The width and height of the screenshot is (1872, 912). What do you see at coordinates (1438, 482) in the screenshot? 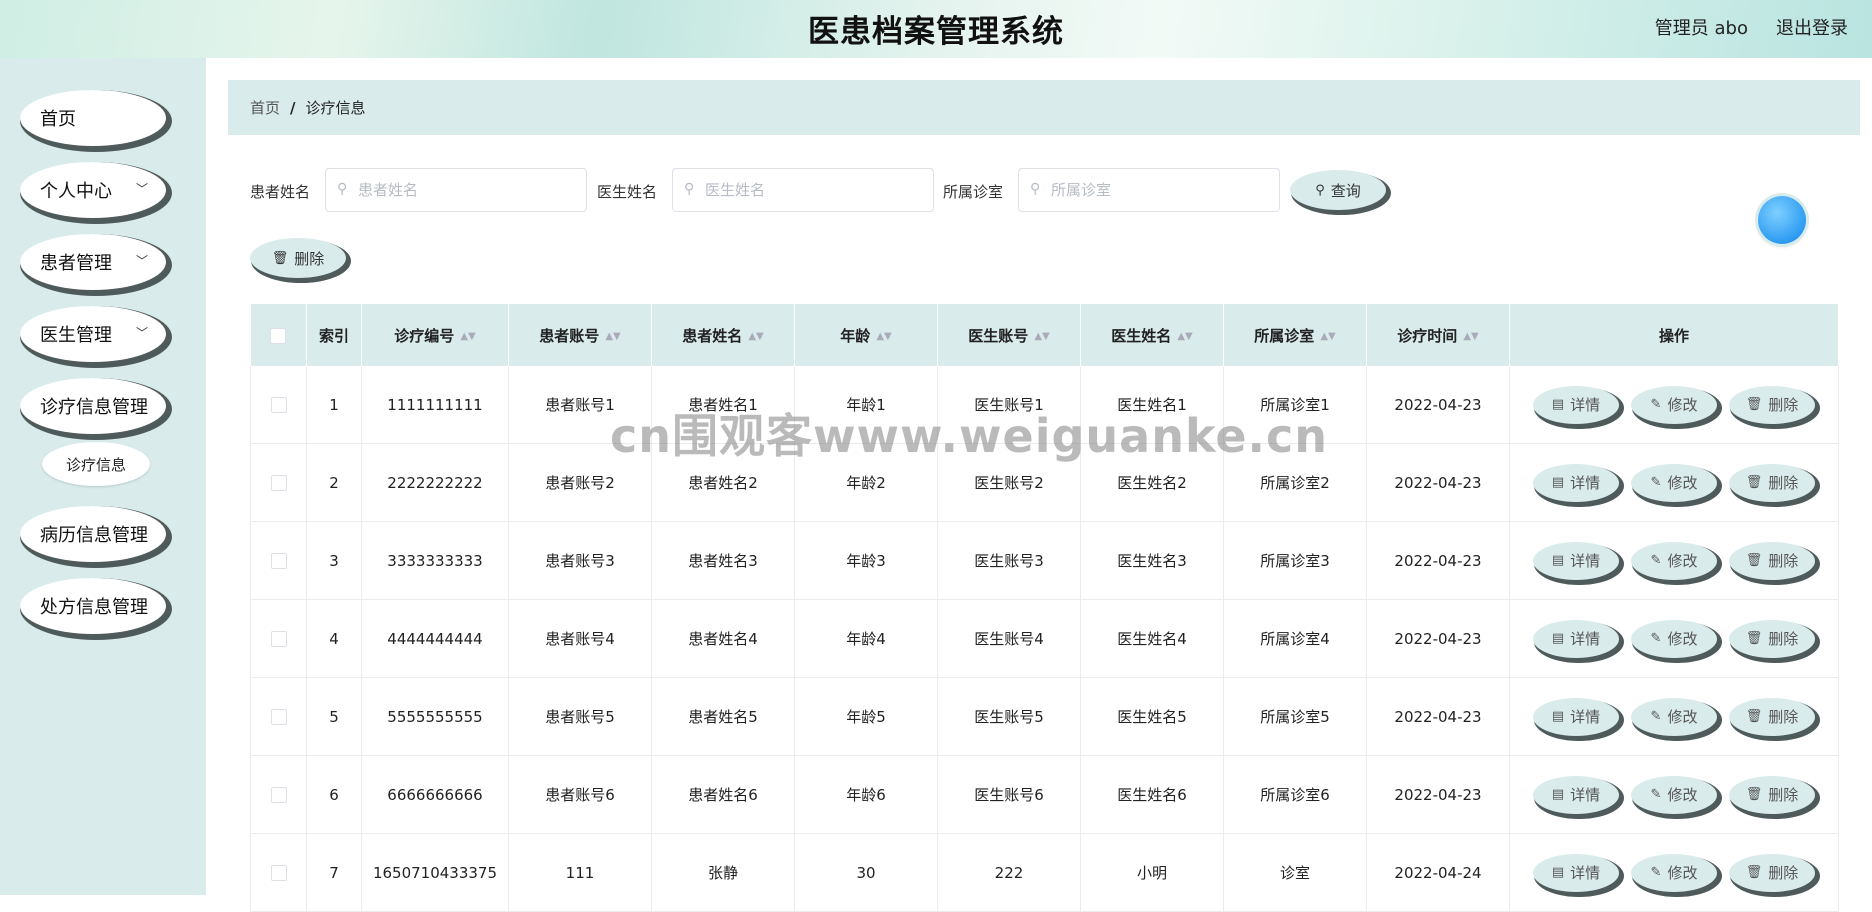
I see `cell-diagnosis-time: 2022-04-23` at bounding box center [1438, 482].